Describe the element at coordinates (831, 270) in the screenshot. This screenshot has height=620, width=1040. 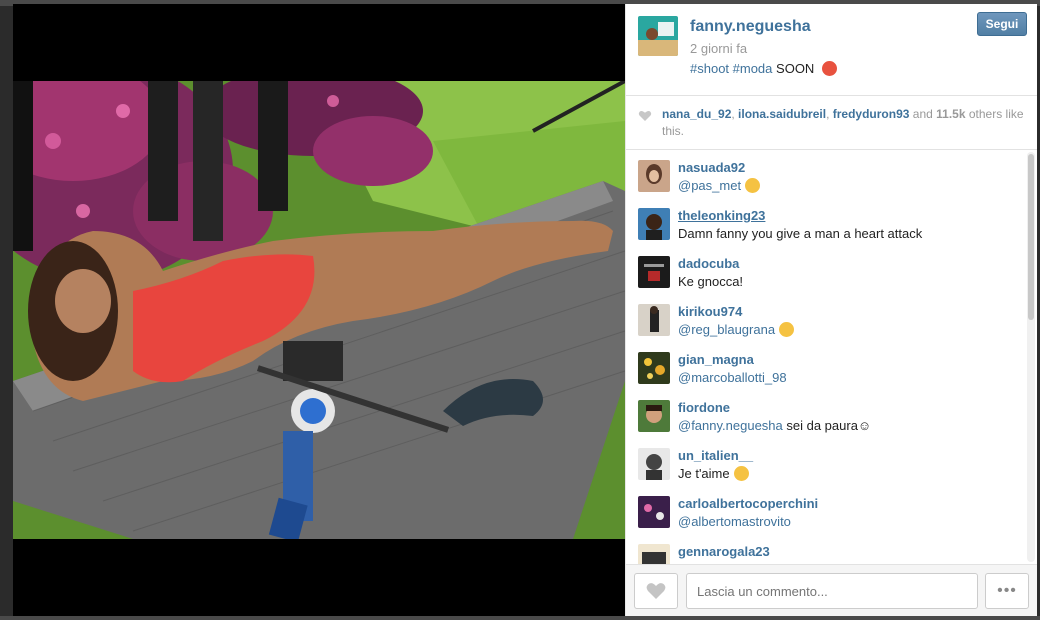
I see `comment-item: dadocuba Ke gnocca!` at that location.